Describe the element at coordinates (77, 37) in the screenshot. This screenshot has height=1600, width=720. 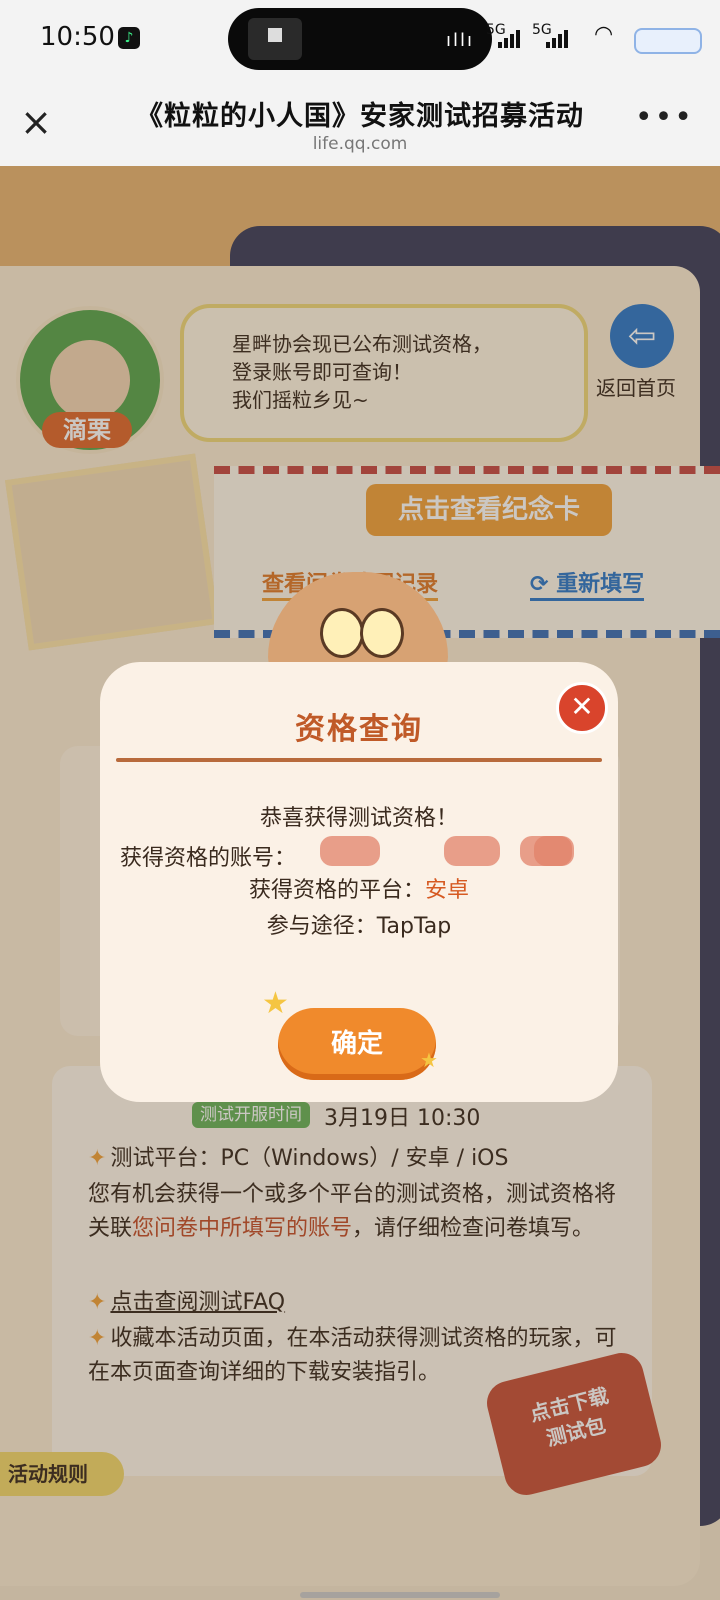
I see `clock: 10:50` at that location.